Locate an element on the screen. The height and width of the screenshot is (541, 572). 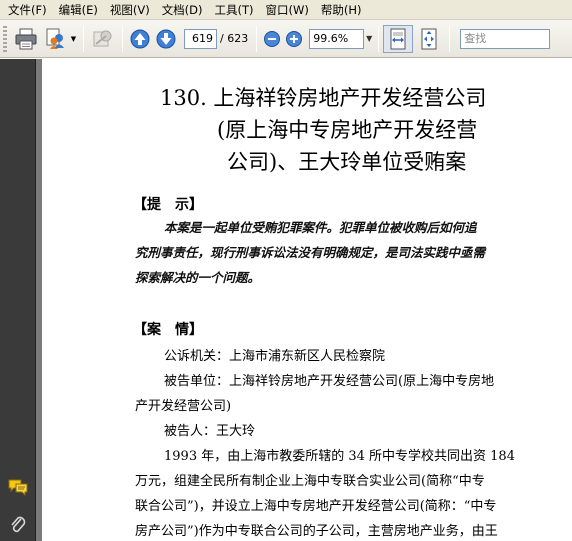
sign-button is located at coordinates (103, 39).